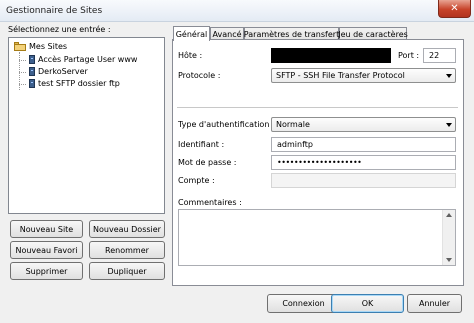 The width and height of the screenshot is (474, 323). What do you see at coordinates (317, 107) in the screenshot?
I see `separator` at bounding box center [317, 107].